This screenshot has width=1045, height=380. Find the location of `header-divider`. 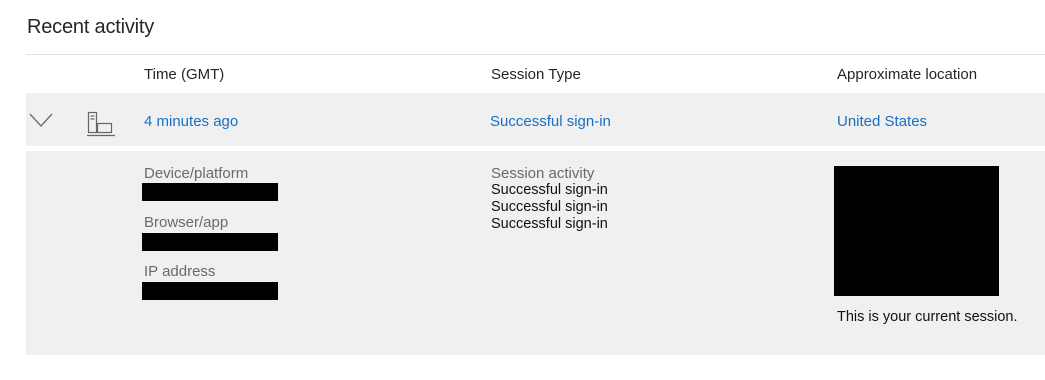

header-divider is located at coordinates (535, 54).